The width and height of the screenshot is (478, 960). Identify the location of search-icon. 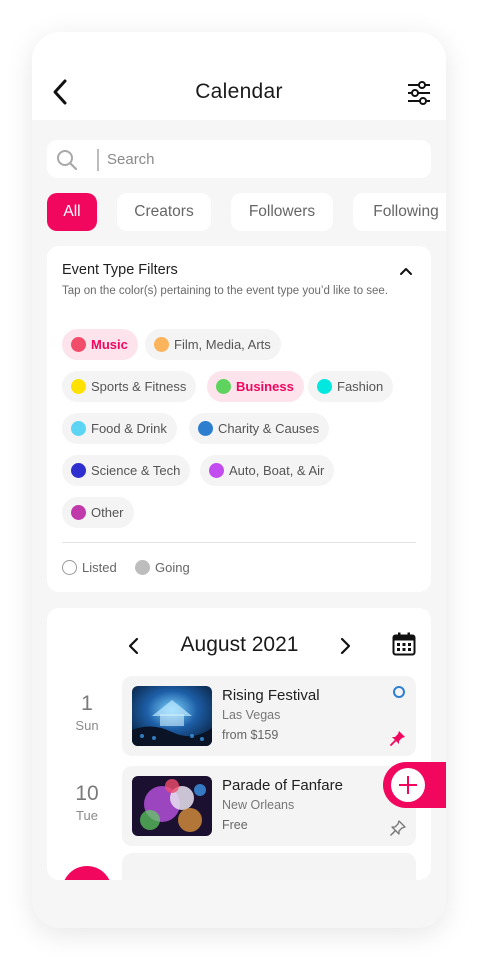
(67, 160).